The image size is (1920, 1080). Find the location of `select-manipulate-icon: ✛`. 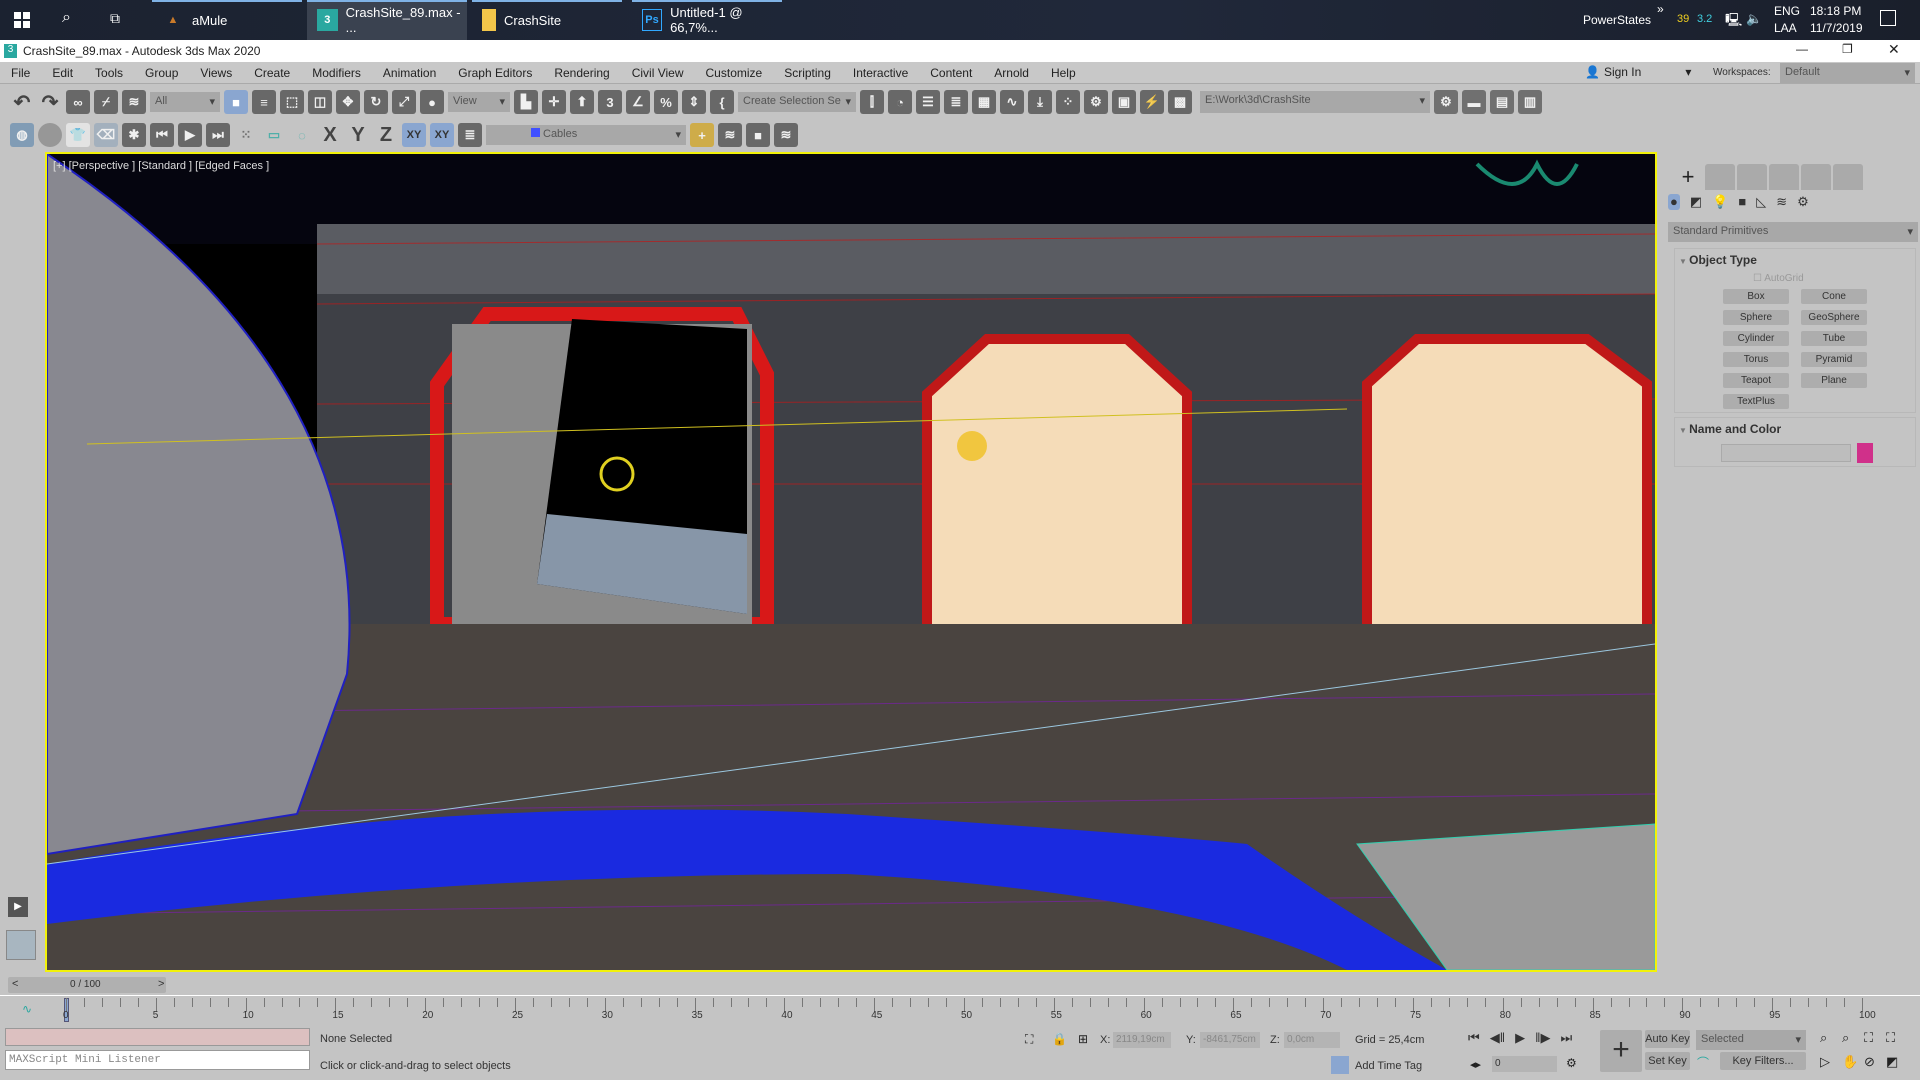

select-manipulate-icon: ✛ is located at coordinates (554, 102).